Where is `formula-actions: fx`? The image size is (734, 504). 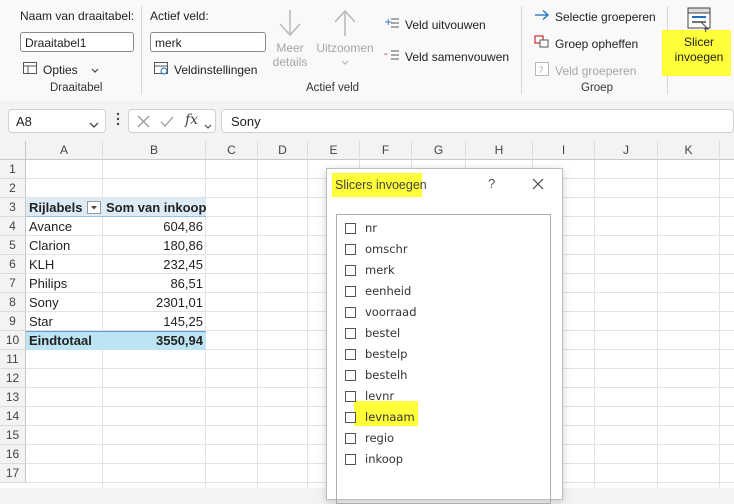 formula-actions: fx is located at coordinates (172, 121).